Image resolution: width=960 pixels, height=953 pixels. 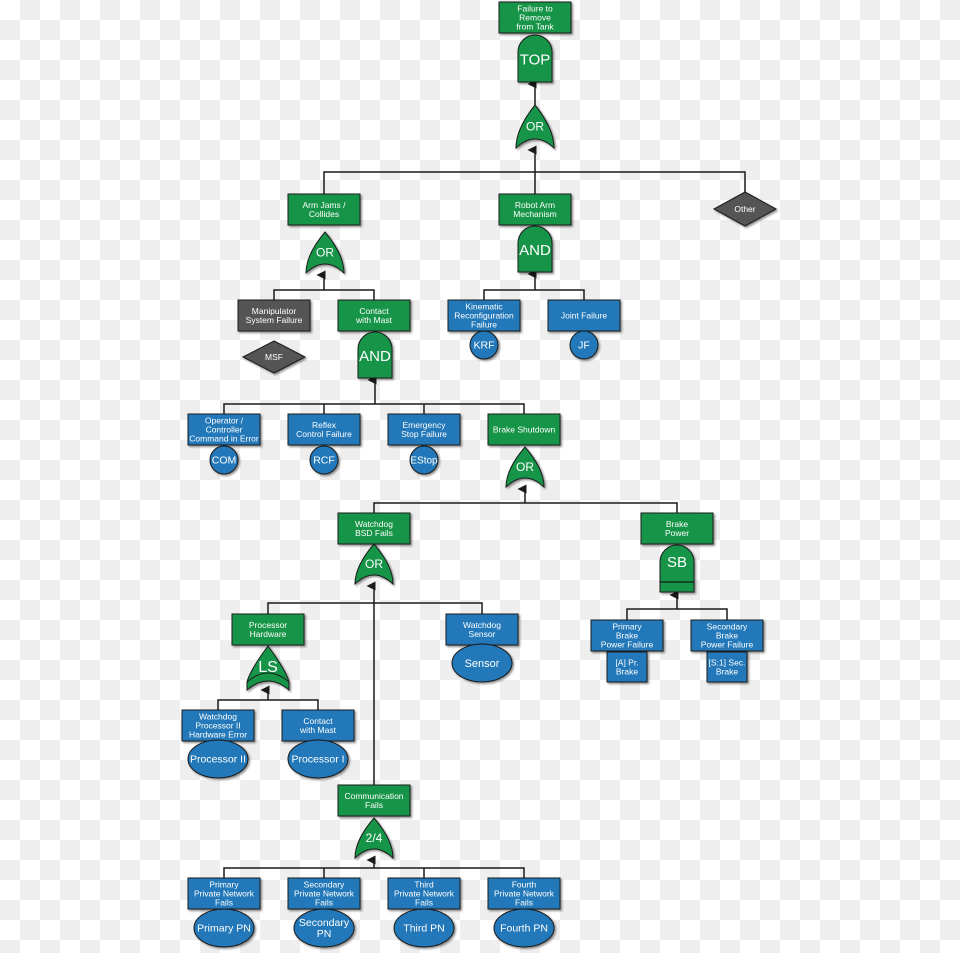 I want to click on event-processor-hw: Processor Hardware, so click(x=268, y=629).